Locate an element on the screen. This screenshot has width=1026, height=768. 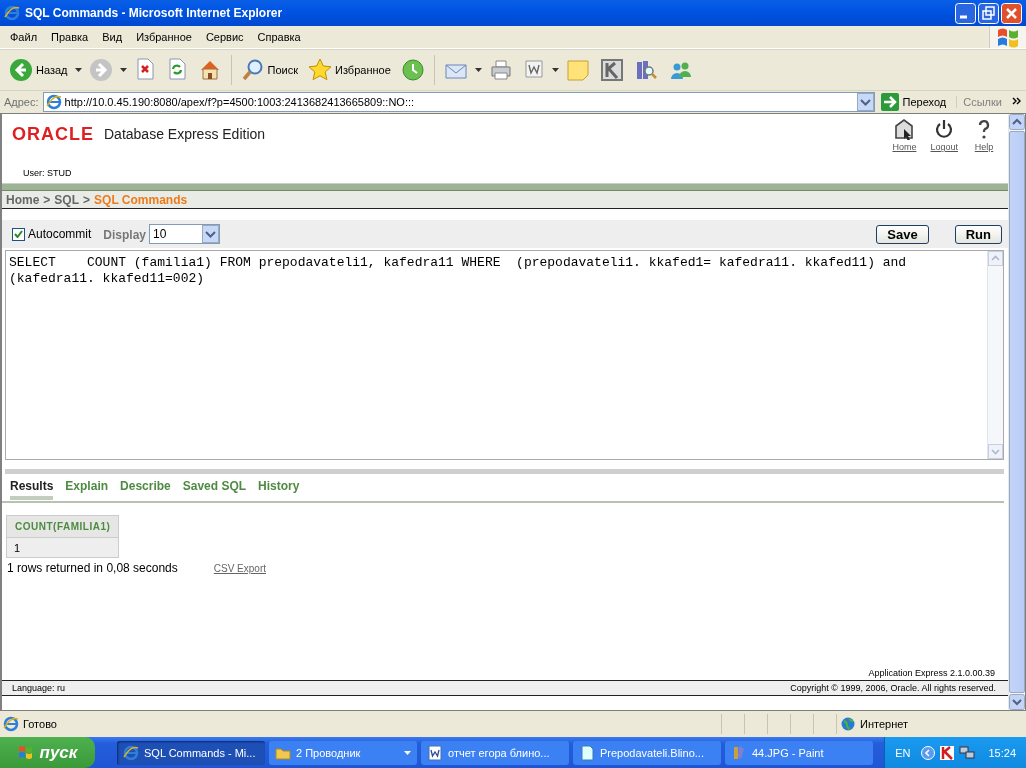
checkmark-icon is located at coordinates (18, 234).